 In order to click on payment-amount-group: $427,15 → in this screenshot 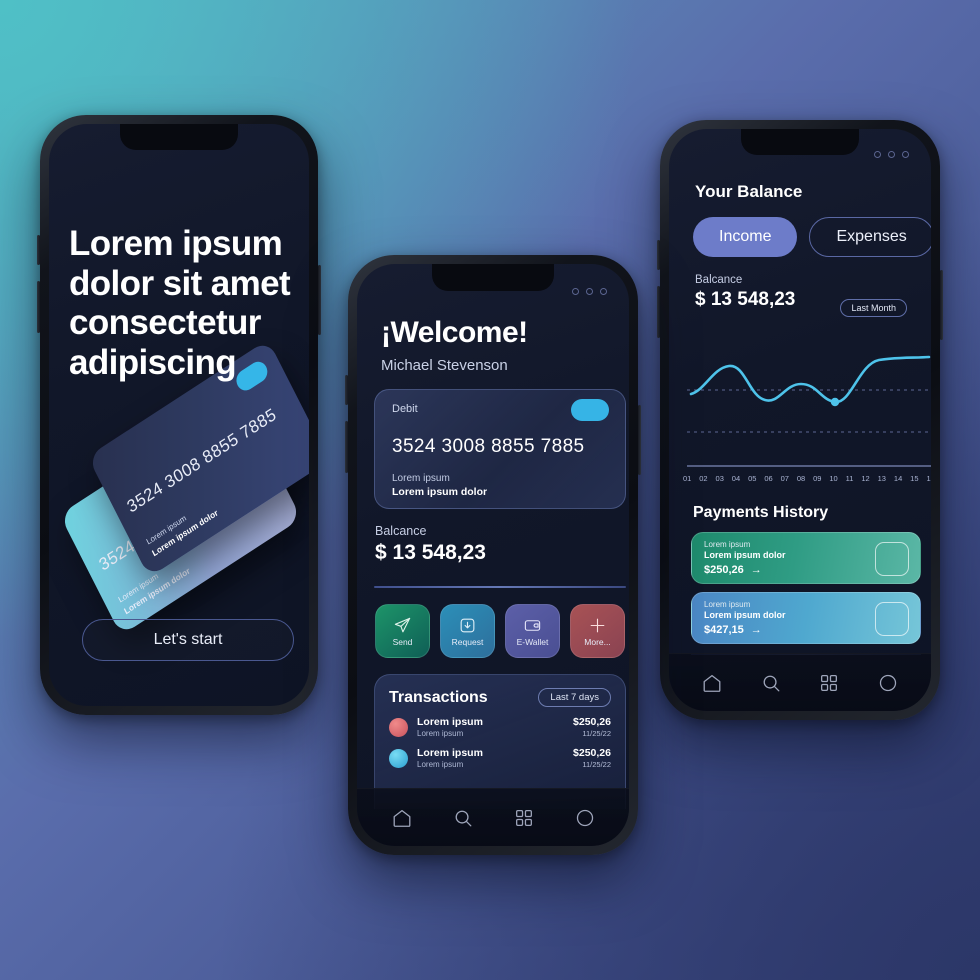, I will do `click(733, 630)`.